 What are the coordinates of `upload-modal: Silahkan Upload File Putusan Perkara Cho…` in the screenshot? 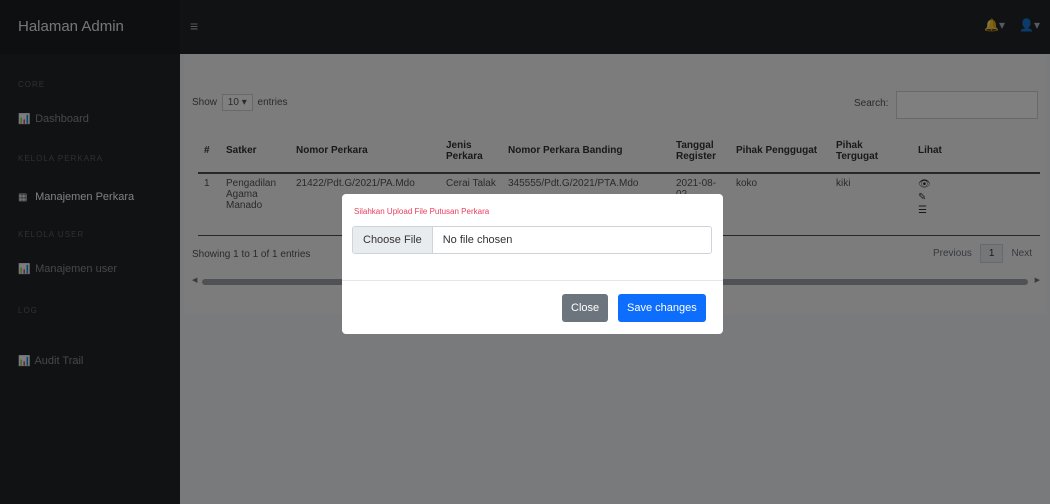 It's located at (532, 264).